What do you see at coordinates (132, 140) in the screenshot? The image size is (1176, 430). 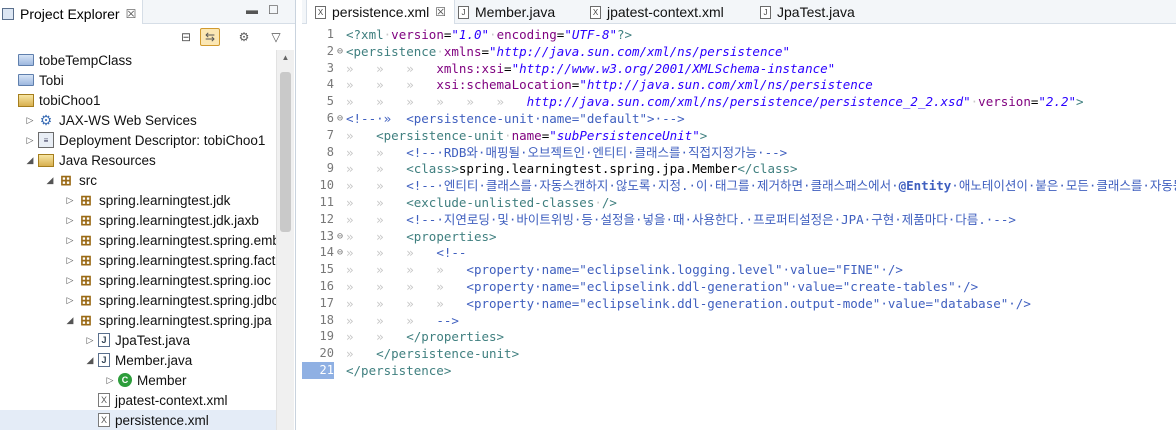 I see `tree-item: ▷ ≡ Deployment Descriptor: tobiChoo1` at bounding box center [132, 140].